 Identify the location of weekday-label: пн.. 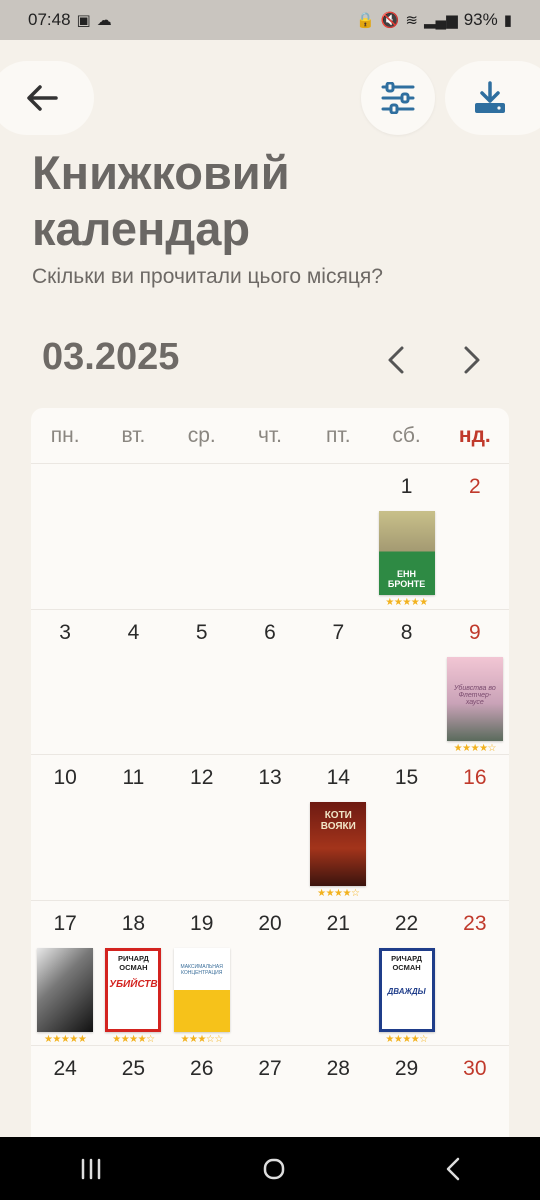
(65, 435).